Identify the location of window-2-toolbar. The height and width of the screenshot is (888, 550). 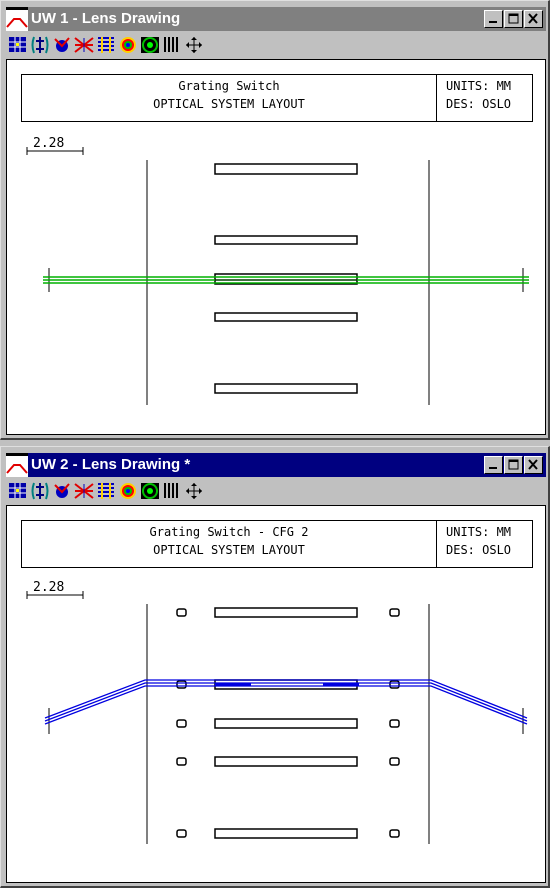
(276, 491).